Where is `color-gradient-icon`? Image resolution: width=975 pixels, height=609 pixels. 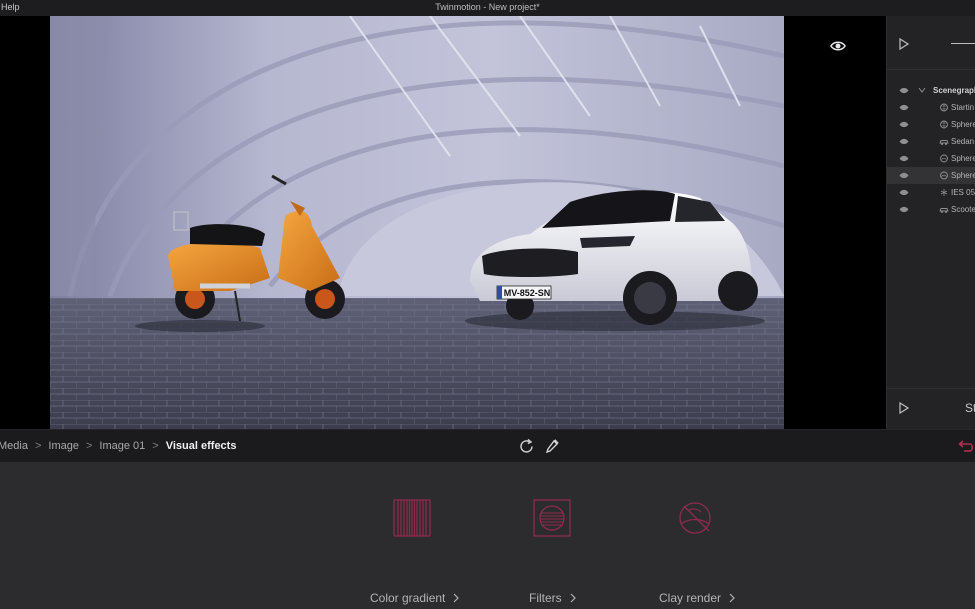
color-gradient-icon is located at coordinates (412, 518).